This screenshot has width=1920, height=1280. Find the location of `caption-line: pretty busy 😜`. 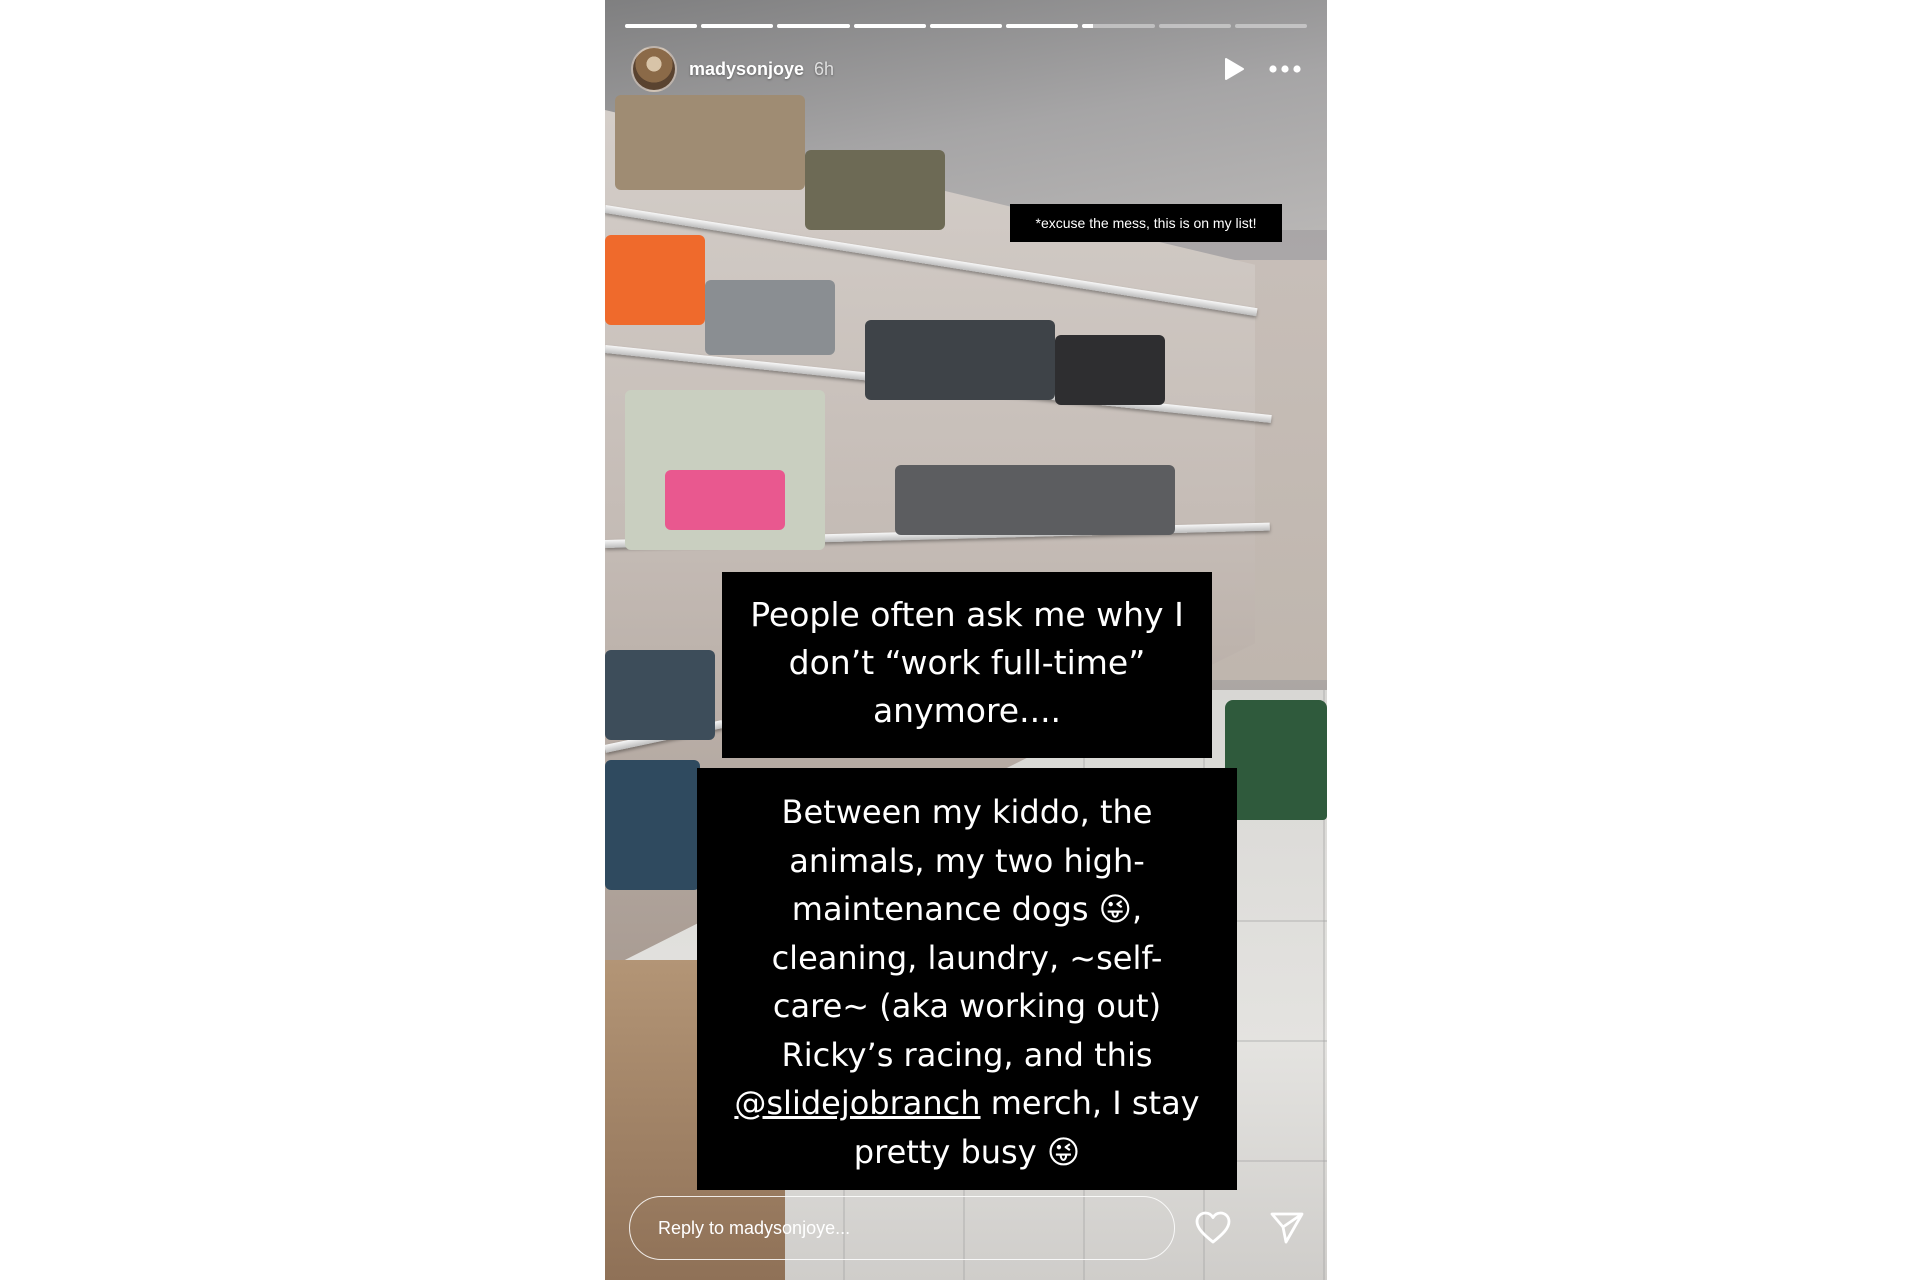

caption-line: pretty busy 😜 is located at coordinates (967, 1152).